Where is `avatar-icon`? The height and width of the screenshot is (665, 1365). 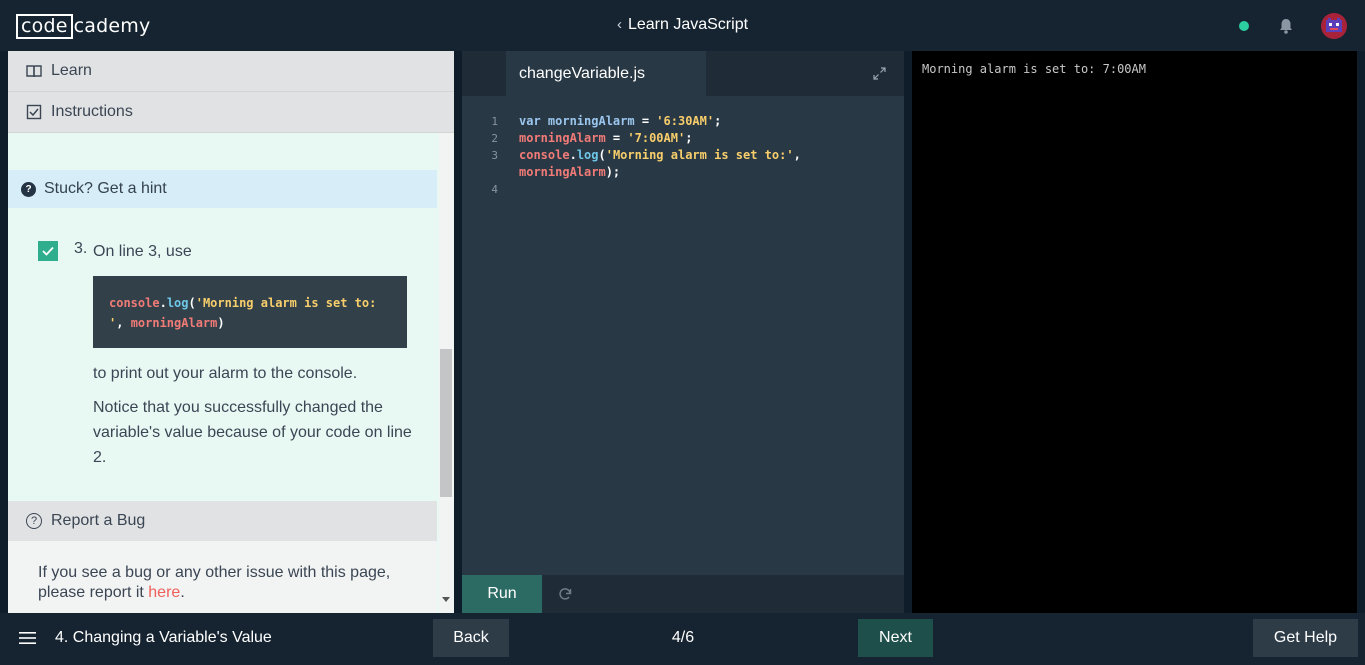 avatar-icon is located at coordinates (1334, 26).